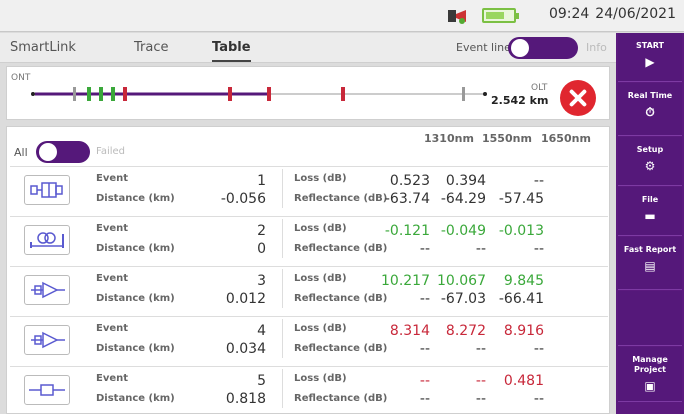  I want to click on close-button, so click(578, 98).